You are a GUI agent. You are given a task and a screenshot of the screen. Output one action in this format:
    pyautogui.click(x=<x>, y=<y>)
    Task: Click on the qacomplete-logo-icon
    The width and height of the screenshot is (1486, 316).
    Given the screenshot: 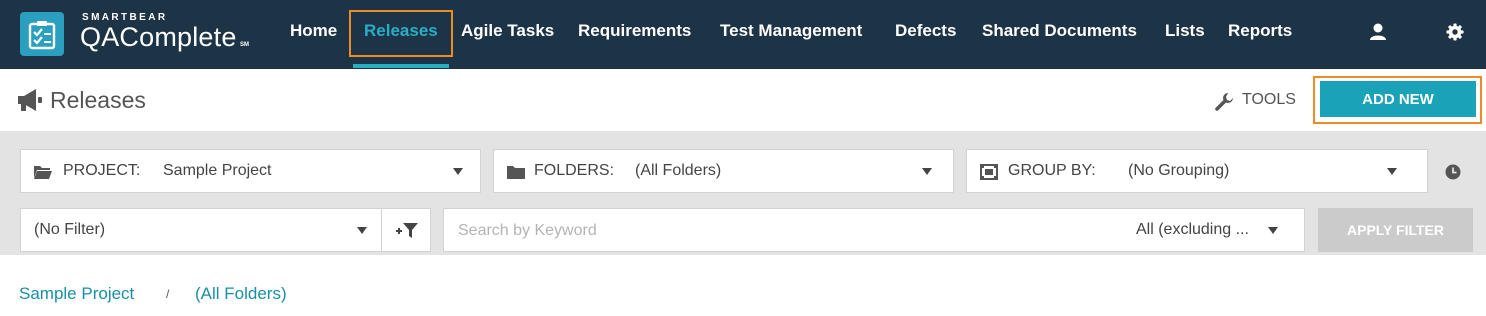 What is the action you would take?
    pyautogui.click(x=42, y=34)
    